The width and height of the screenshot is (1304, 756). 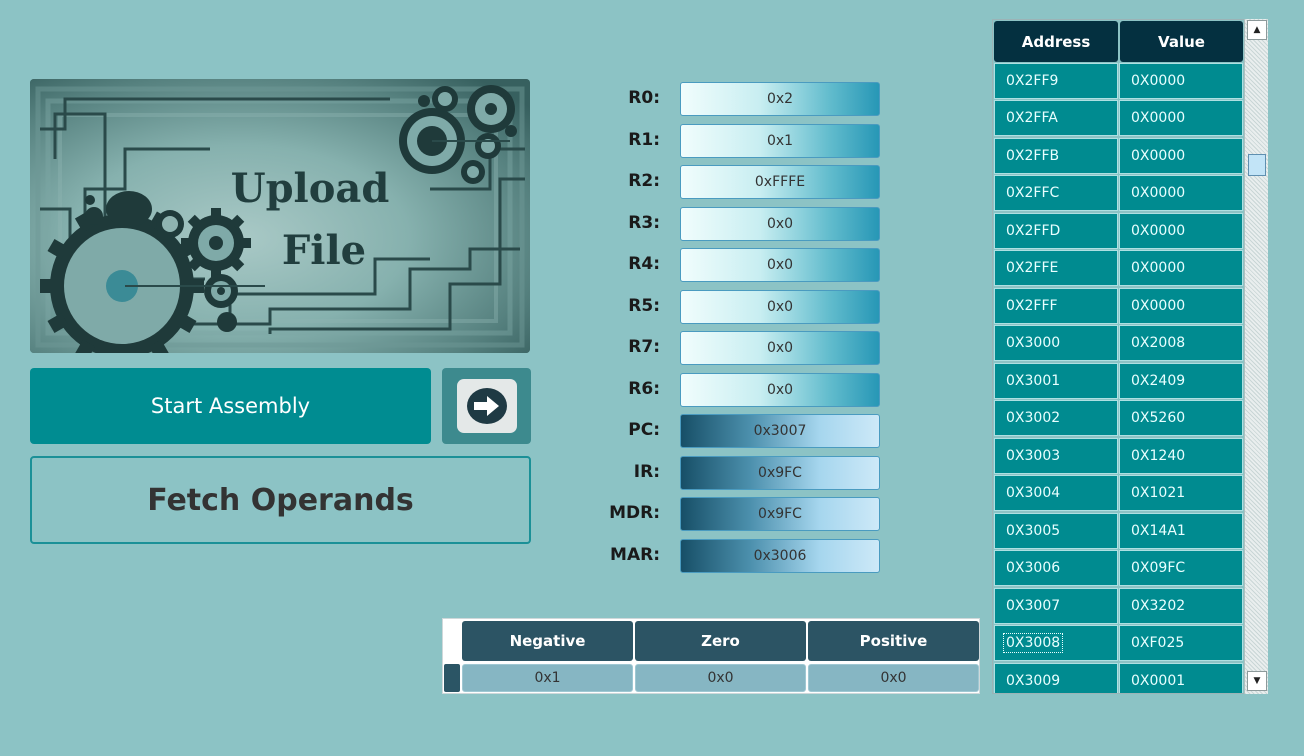 What do you see at coordinates (780, 431) in the screenshot?
I see `register-value: 0x3007` at bounding box center [780, 431].